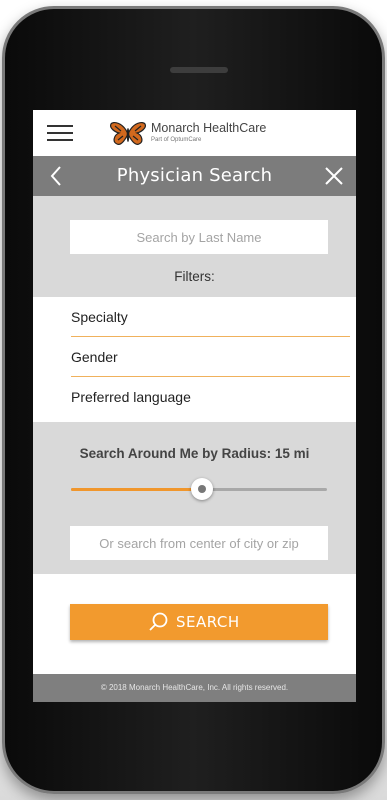 Image resolution: width=387 pixels, height=800 pixels. I want to click on filter-specialty: Specialty, so click(194, 317).